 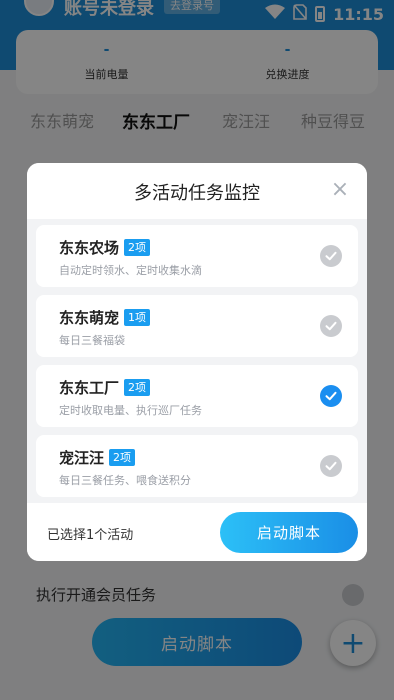 What do you see at coordinates (197, 256) in the screenshot?
I see `activity-item-farm: 东东农场 2项 自动定时领水、定时收集水滴` at bounding box center [197, 256].